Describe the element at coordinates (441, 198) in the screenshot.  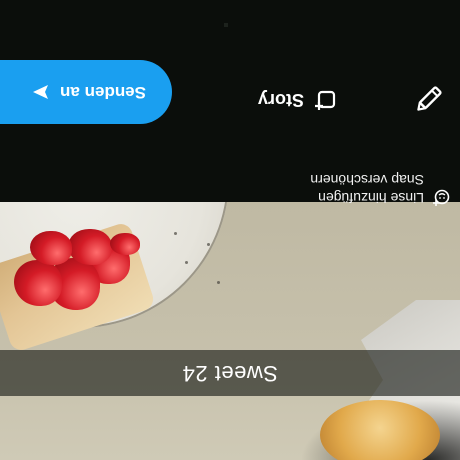
I see `smiley-plus-icon` at that location.